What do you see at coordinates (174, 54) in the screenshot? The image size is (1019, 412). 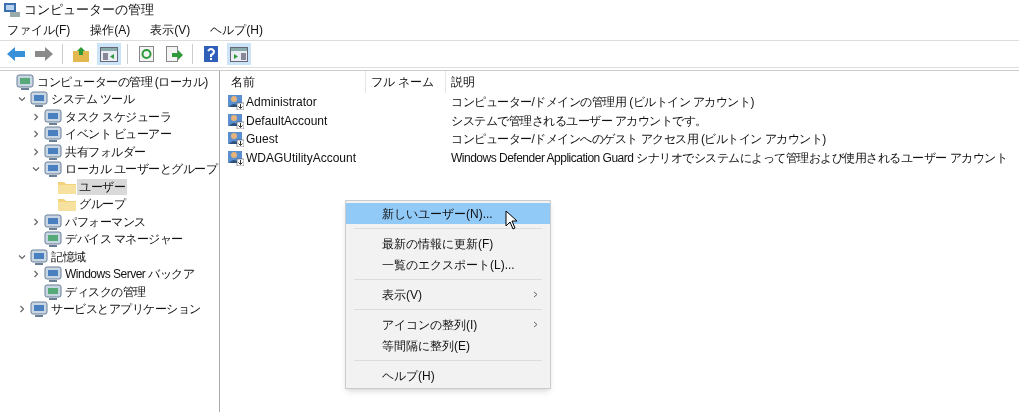 I see `export-list-icon` at bounding box center [174, 54].